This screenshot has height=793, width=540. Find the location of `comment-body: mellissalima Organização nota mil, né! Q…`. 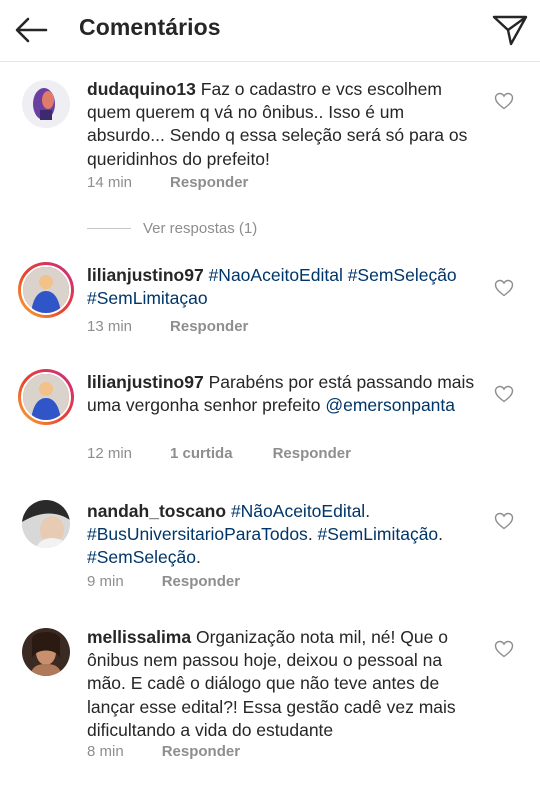

comment-body: mellissalima Organização nota mil, né! Q… is located at coordinates (282, 684).